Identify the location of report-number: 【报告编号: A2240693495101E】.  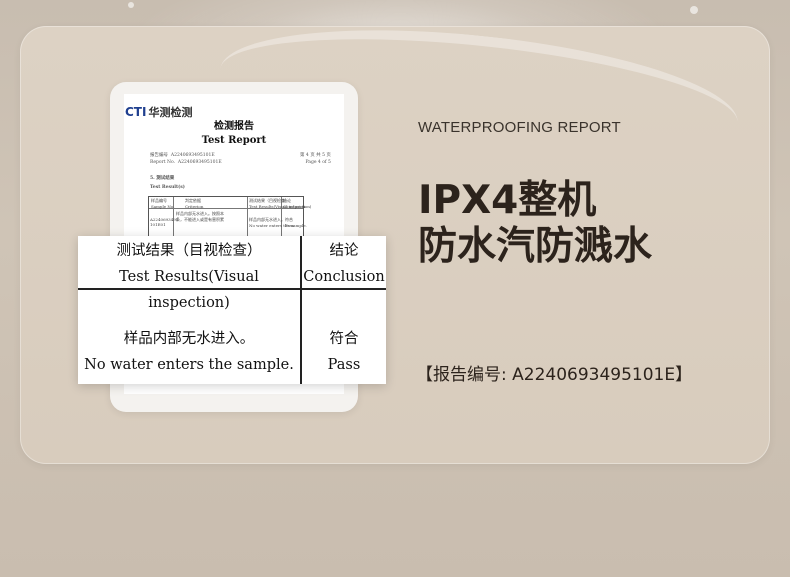
(554, 375).